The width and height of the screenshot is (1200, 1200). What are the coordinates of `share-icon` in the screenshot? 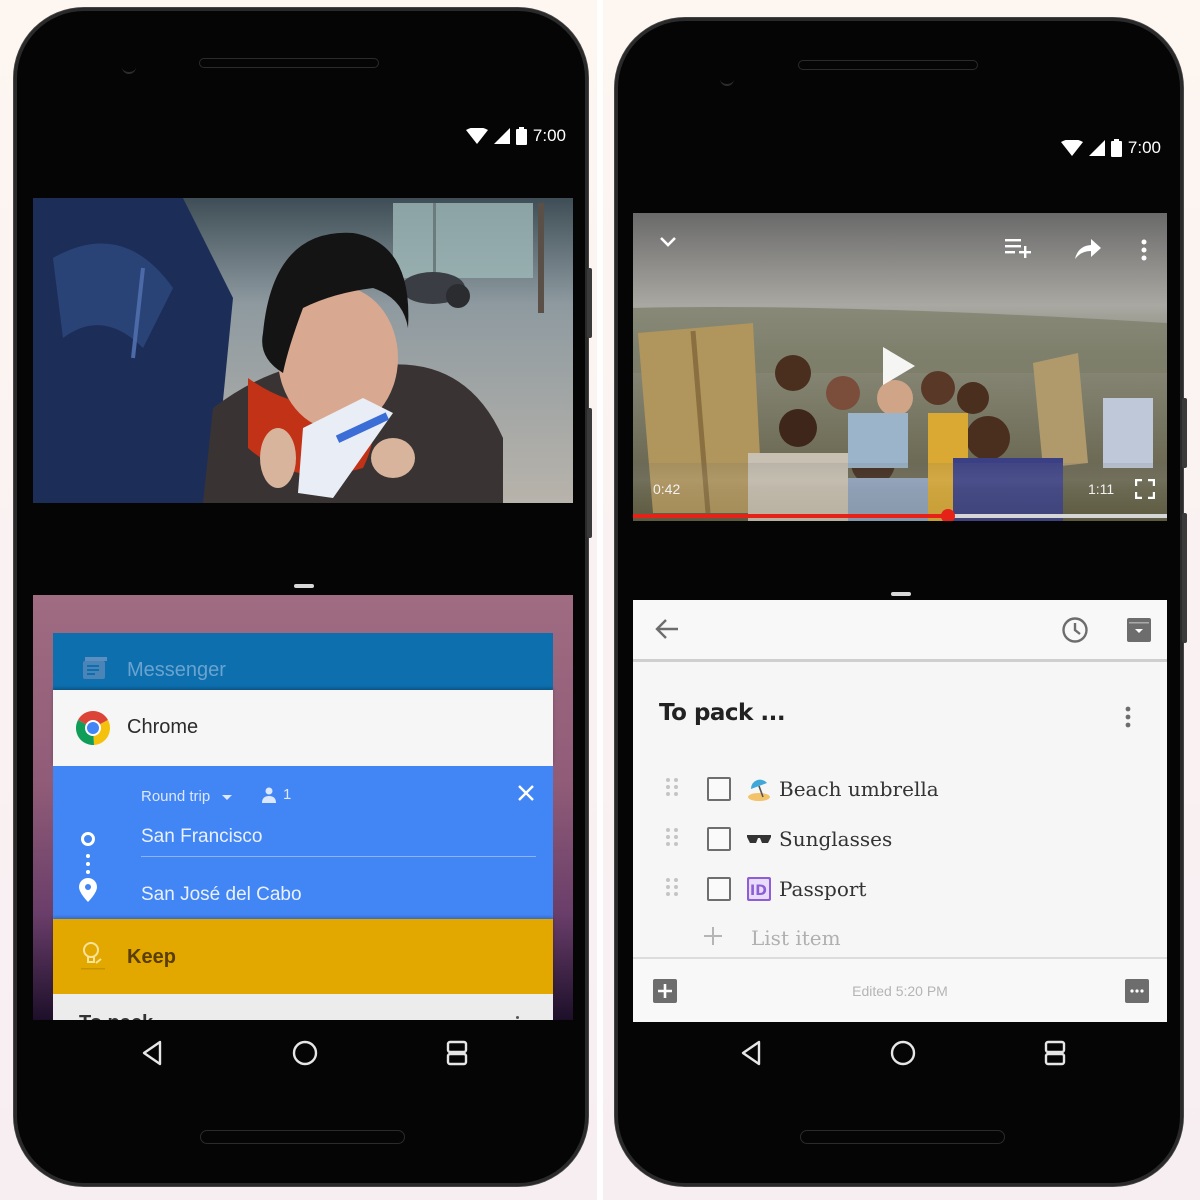 It's located at (1088, 251).